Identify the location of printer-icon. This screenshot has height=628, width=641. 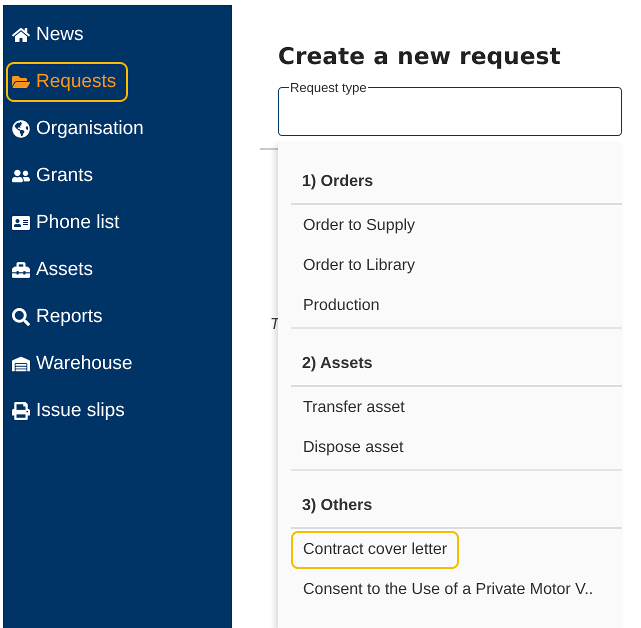
(21, 411).